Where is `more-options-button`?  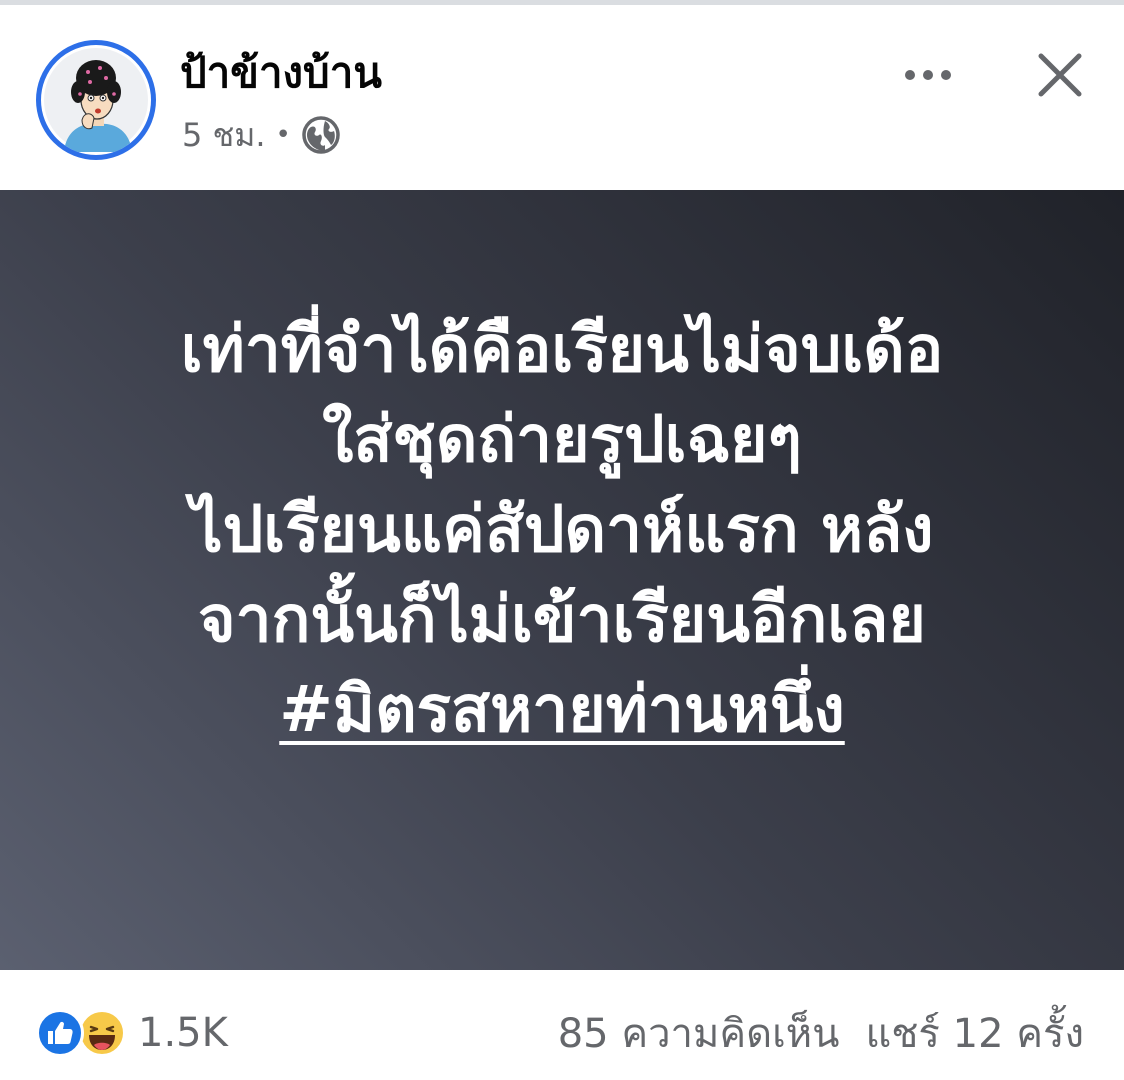
more-options-button is located at coordinates (928, 75).